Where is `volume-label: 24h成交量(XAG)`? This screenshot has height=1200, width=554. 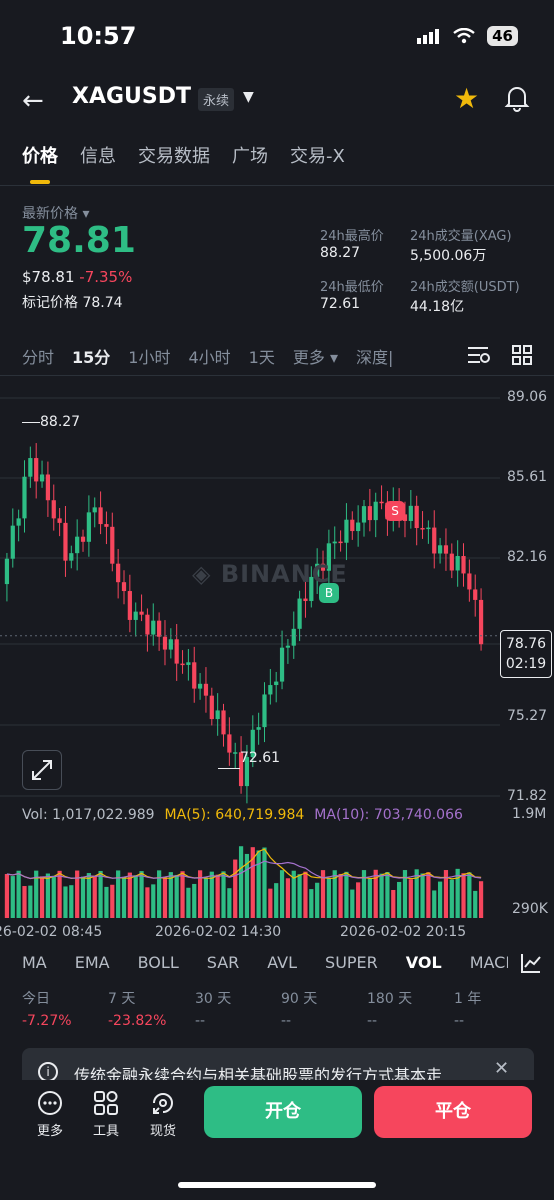 volume-label: 24h成交量(XAG) is located at coordinates (461, 236).